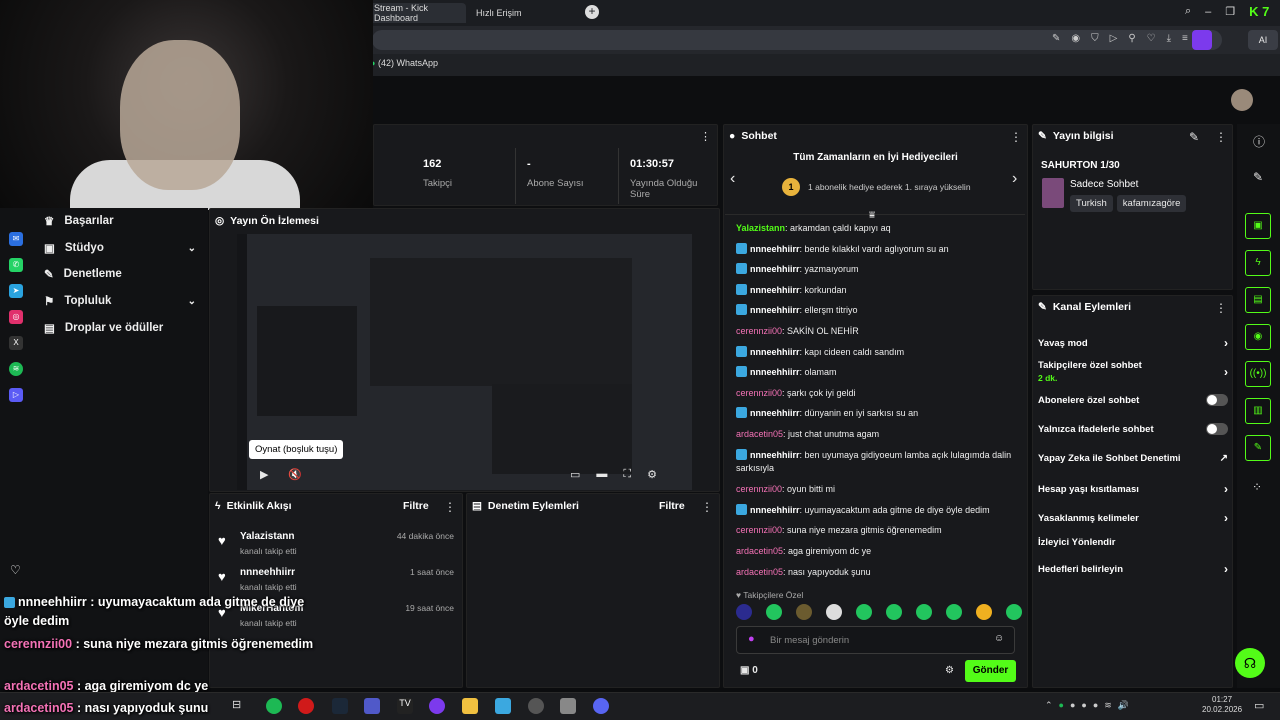 This screenshot has height=720, width=1280. I want to click on sidebar-item-droplar: ▤ Droplar ve ödüller, so click(120, 328).